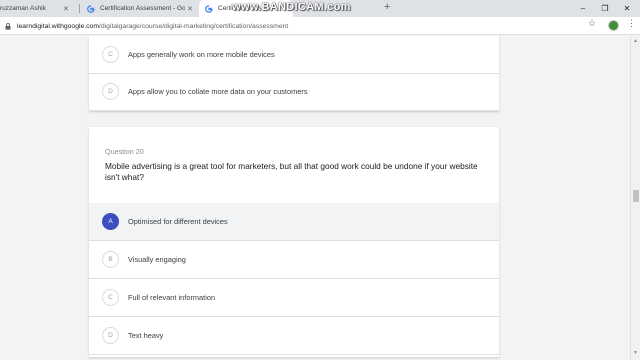 The height and width of the screenshot is (360, 640). I want to click on tab-1: ruzzaman Ashik ✕, so click(37, 8).